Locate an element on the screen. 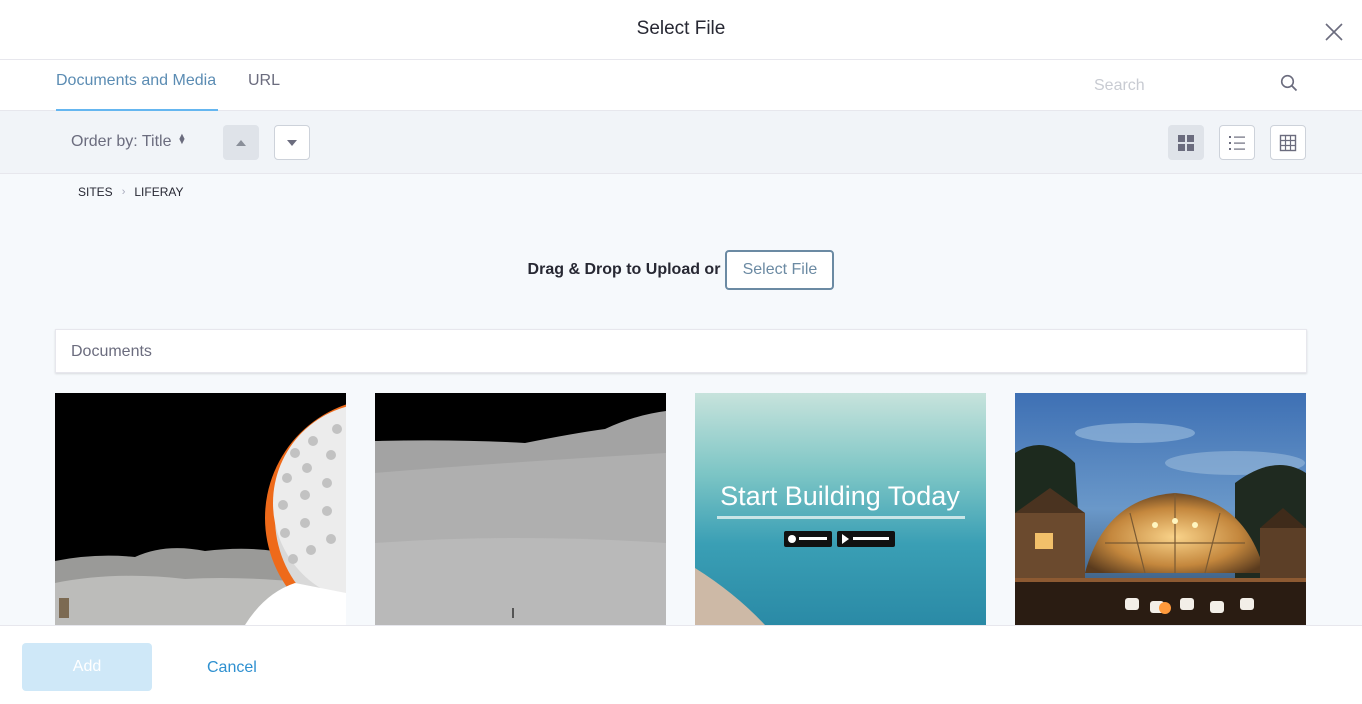 The width and height of the screenshot is (1362, 704). cancel-button: Cancel is located at coordinates (232, 668).